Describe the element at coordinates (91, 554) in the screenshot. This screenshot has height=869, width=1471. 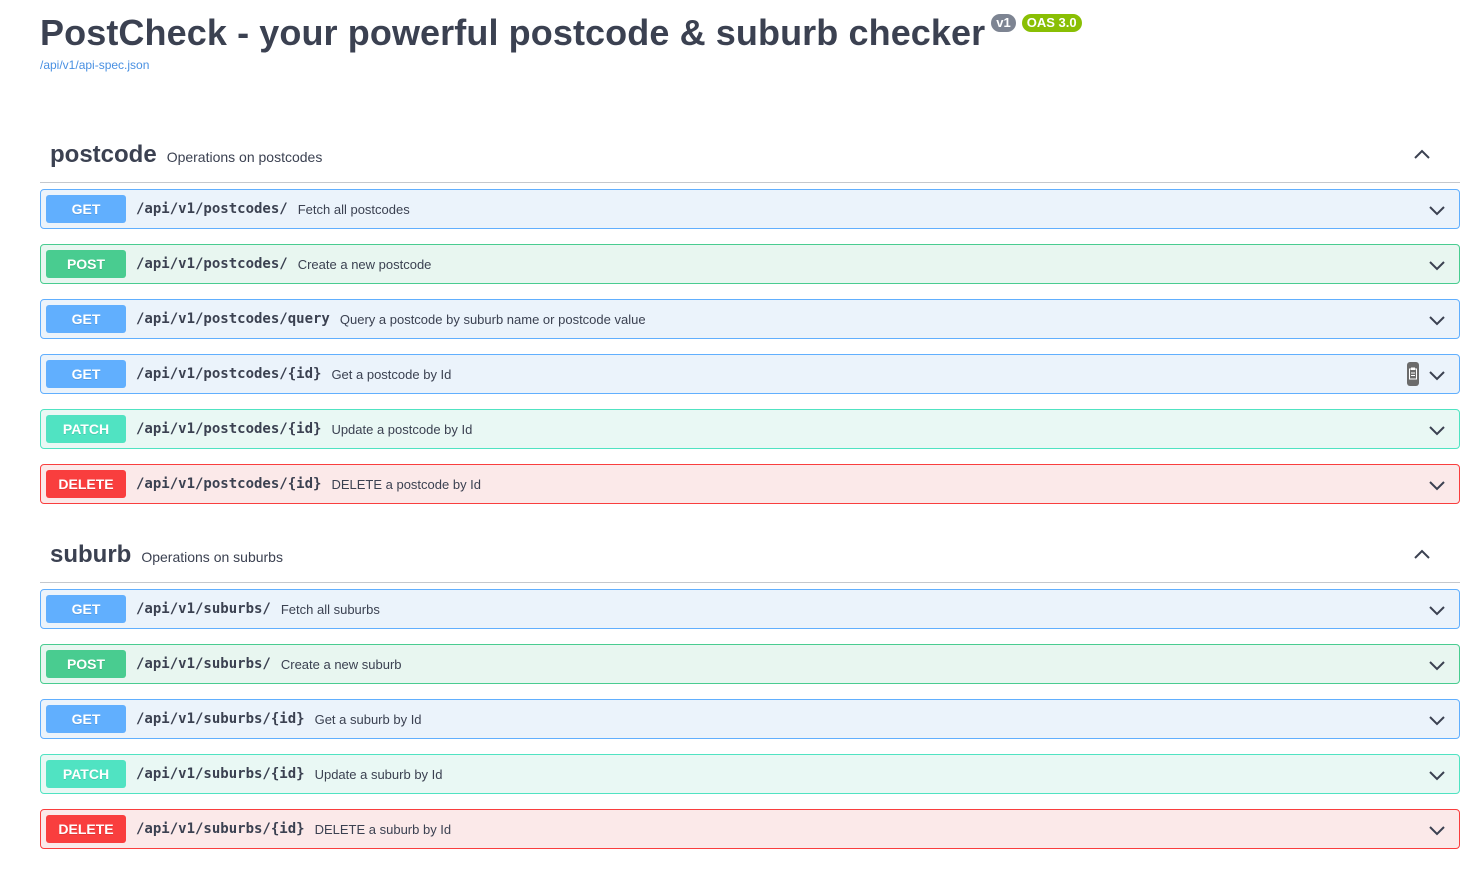
I see `tag-name: suburb` at that location.